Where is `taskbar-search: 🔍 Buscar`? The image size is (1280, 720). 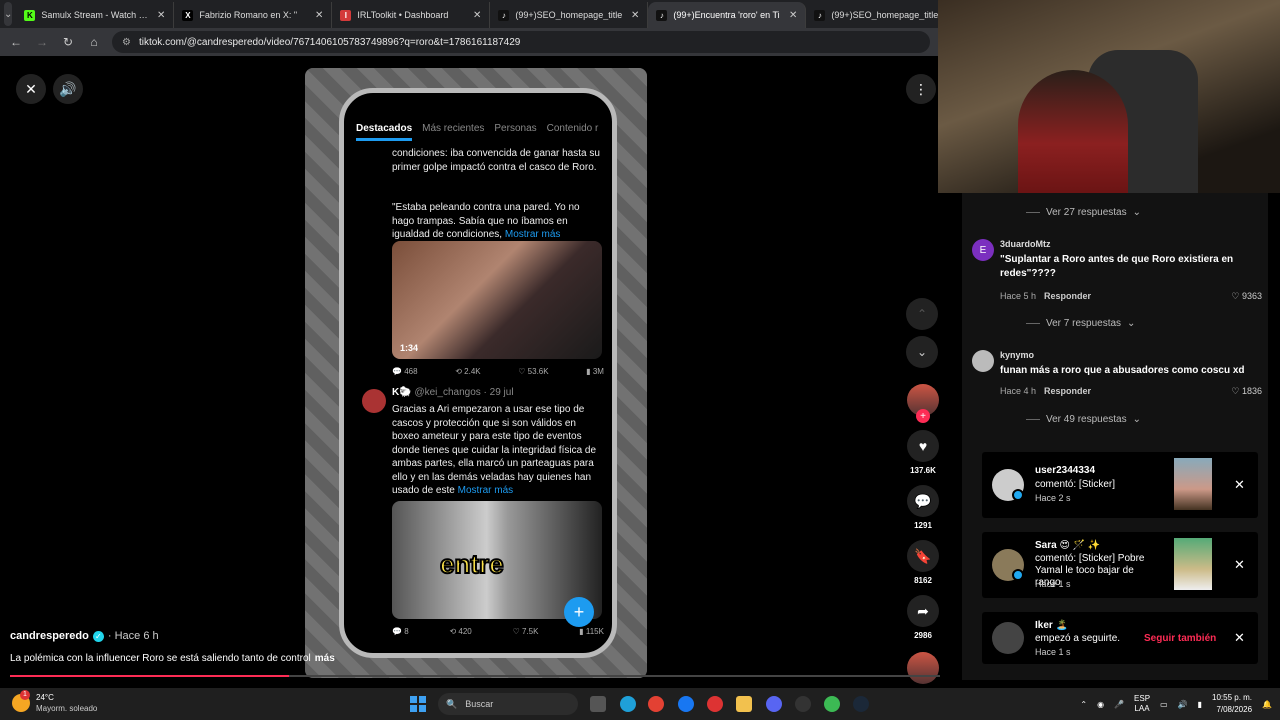
taskbar-search: 🔍 Buscar is located at coordinates (508, 704).